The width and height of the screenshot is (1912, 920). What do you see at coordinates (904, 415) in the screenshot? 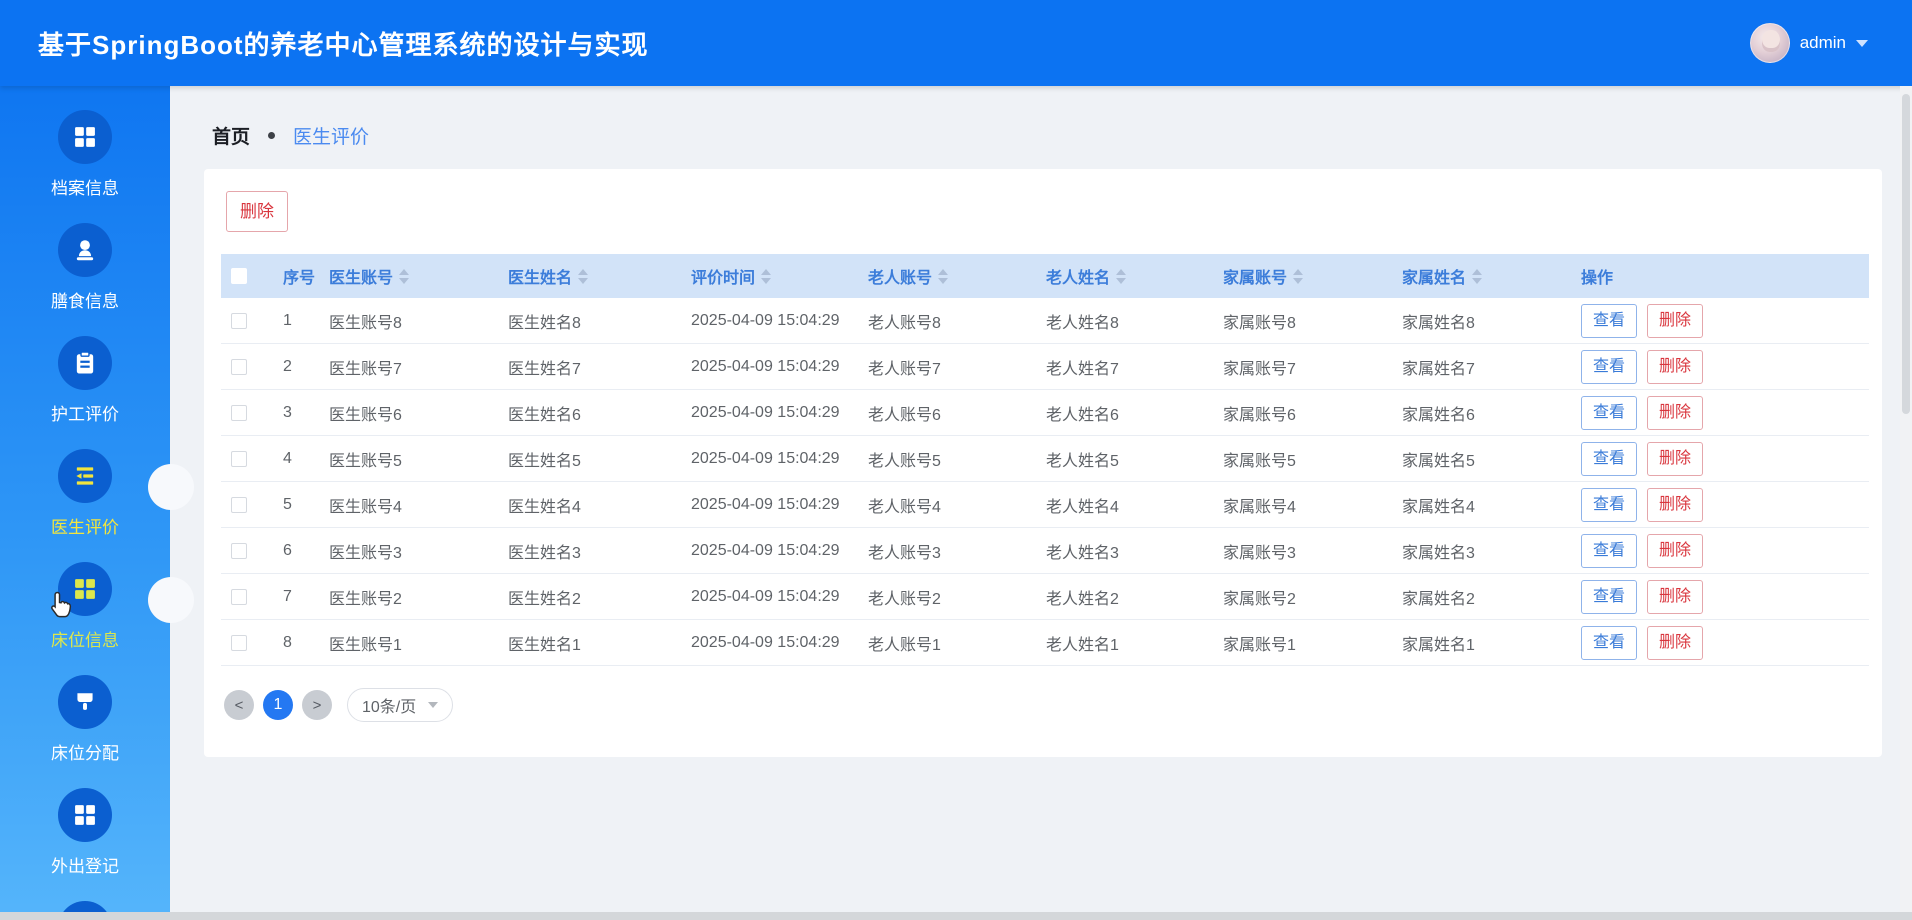
I see `cell-elder-account: 老人账号6` at bounding box center [904, 415].